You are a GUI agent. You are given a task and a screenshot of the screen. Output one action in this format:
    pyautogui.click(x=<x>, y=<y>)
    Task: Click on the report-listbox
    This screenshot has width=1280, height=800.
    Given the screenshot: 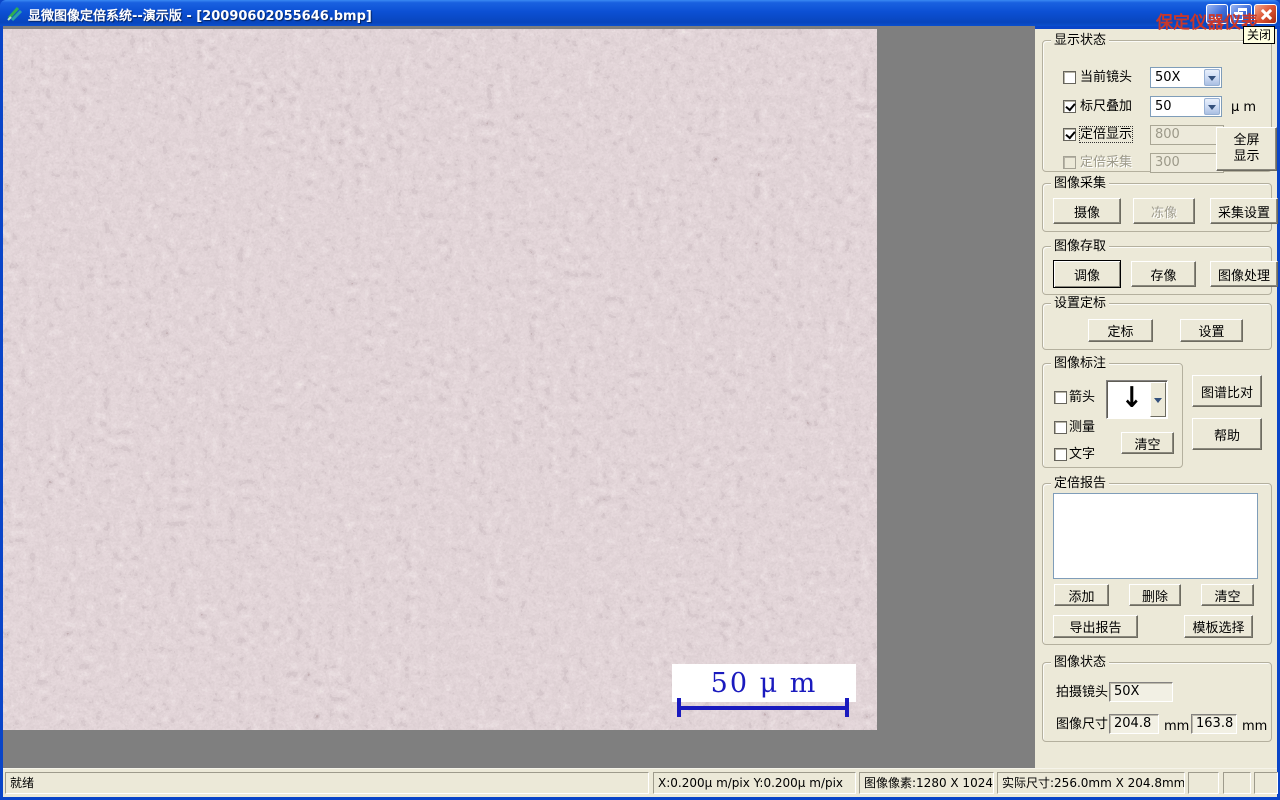 What is the action you would take?
    pyautogui.click(x=1155, y=536)
    